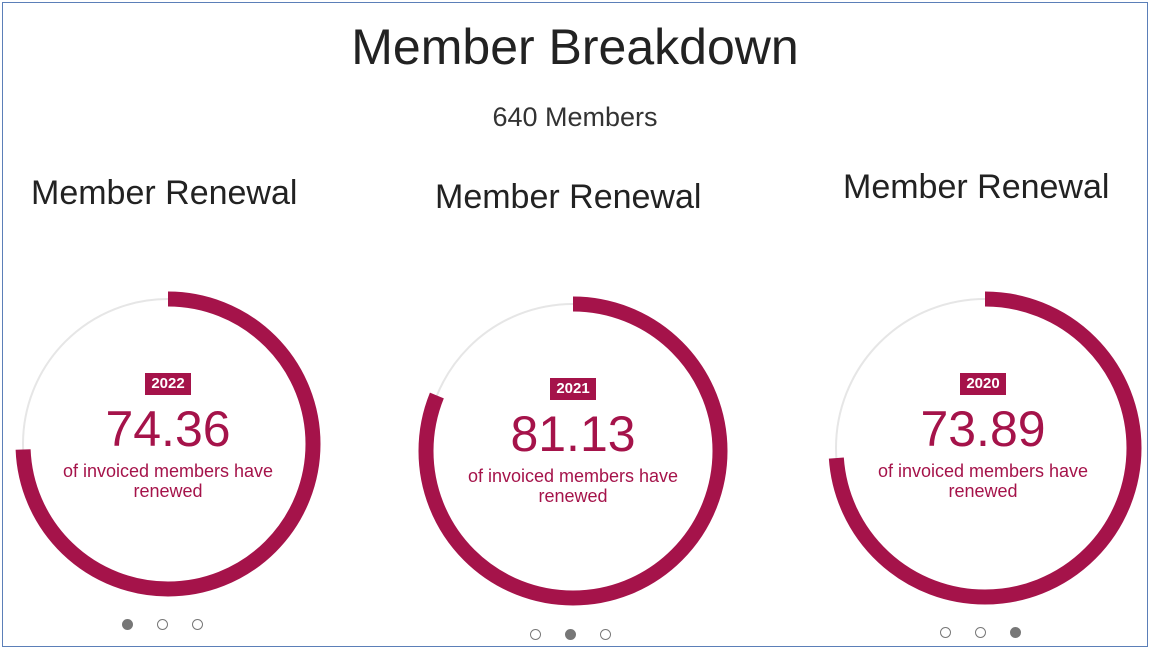 This screenshot has width=1152, height=649. I want to click on year-badge: 2021, so click(573, 389).